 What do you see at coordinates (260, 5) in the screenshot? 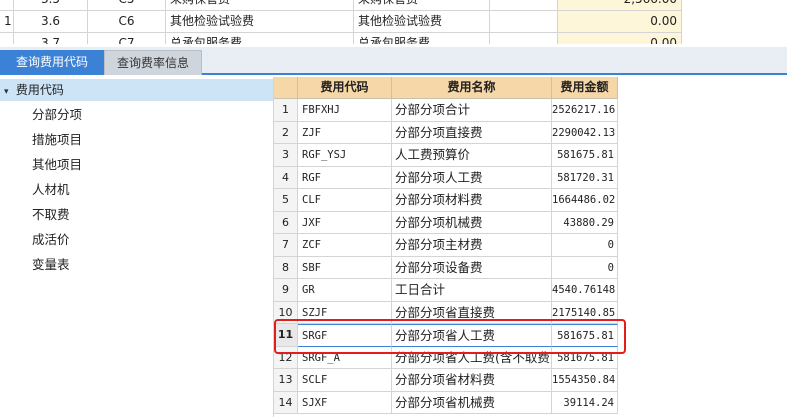
I see `item-name: 采购保管费` at bounding box center [260, 5].